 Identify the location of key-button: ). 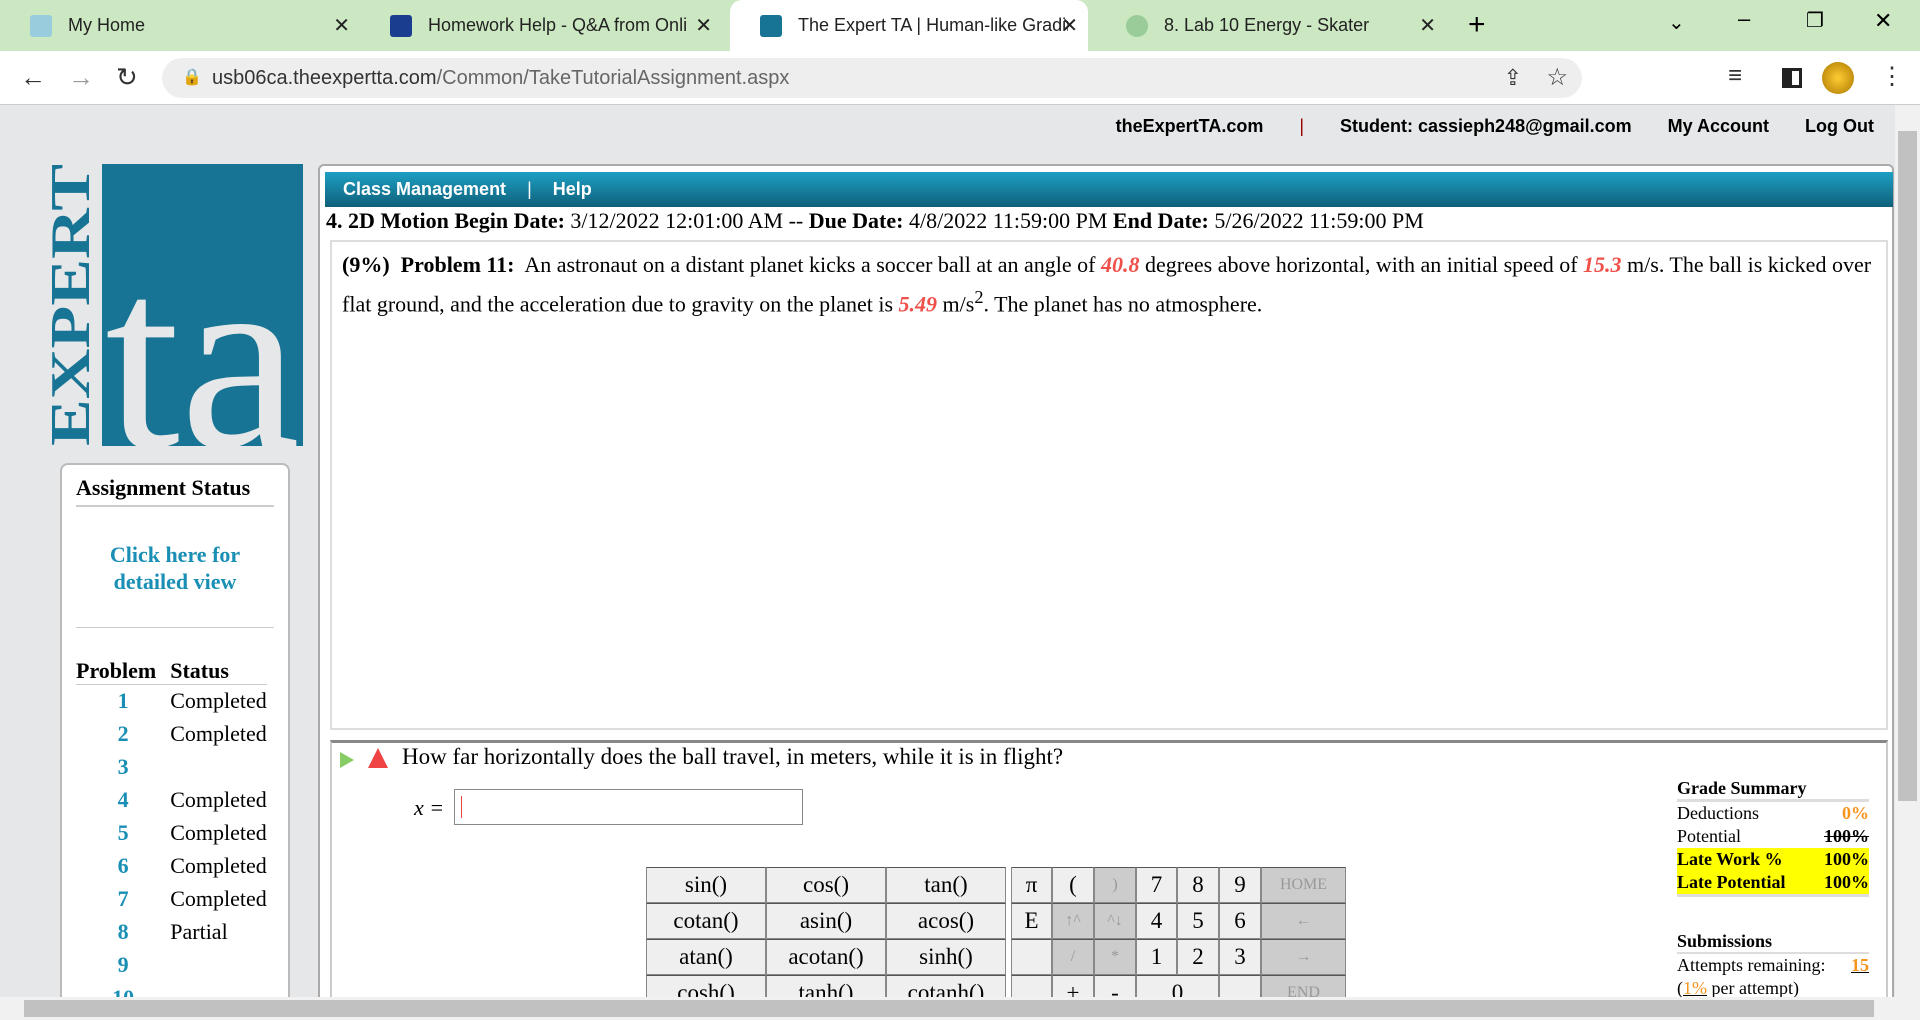
(1115, 885).